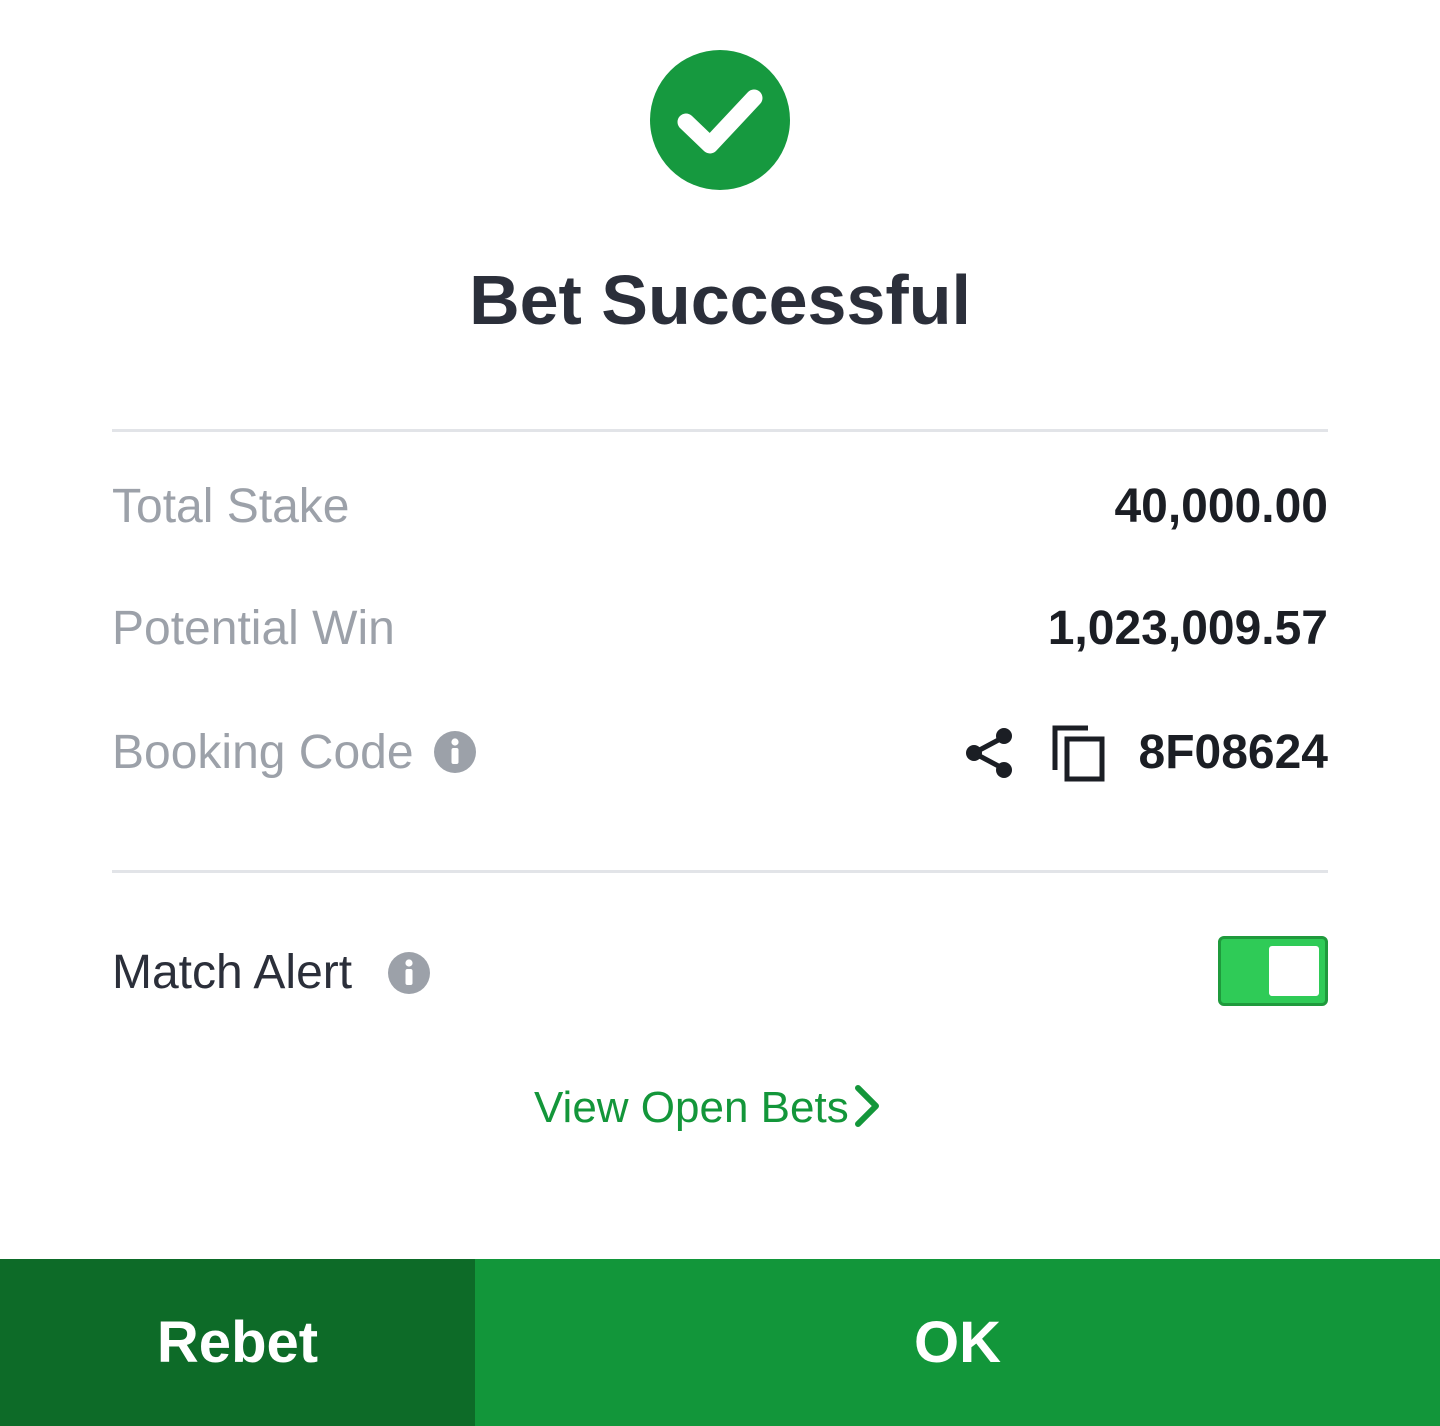  What do you see at coordinates (1221, 506) in the screenshot?
I see `total-stake-value: 40,000.00` at bounding box center [1221, 506].